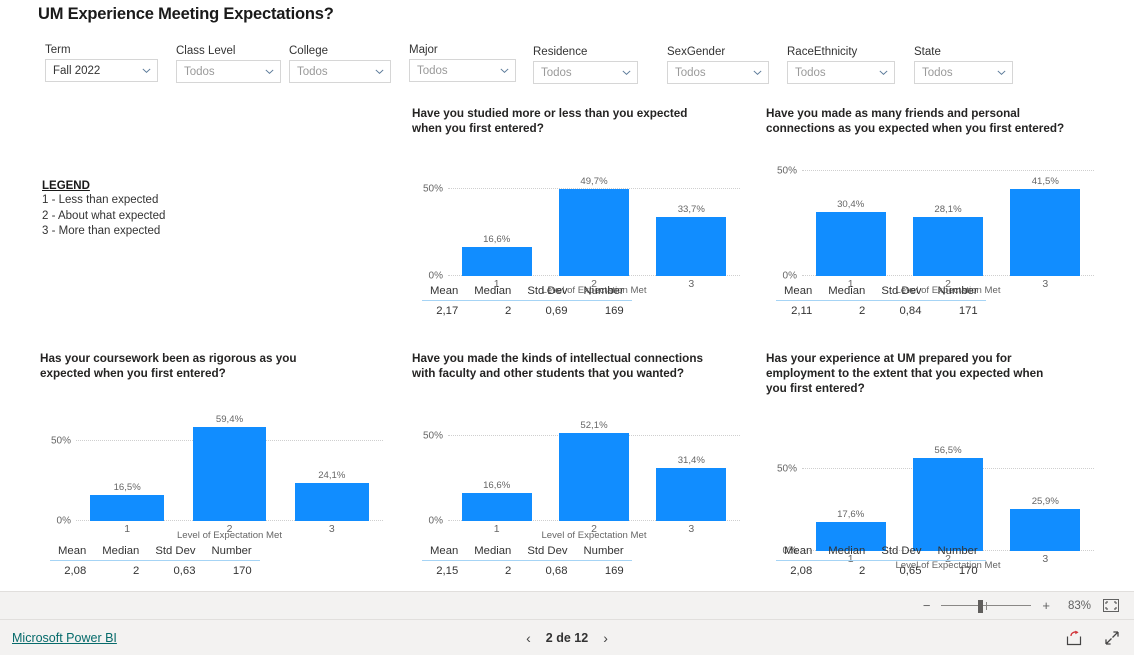 This screenshot has width=1134, height=655. Describe the element at coordinates (822, 52) in the screenshot. I see `slicer-label: RaceEthnicity` at that location.